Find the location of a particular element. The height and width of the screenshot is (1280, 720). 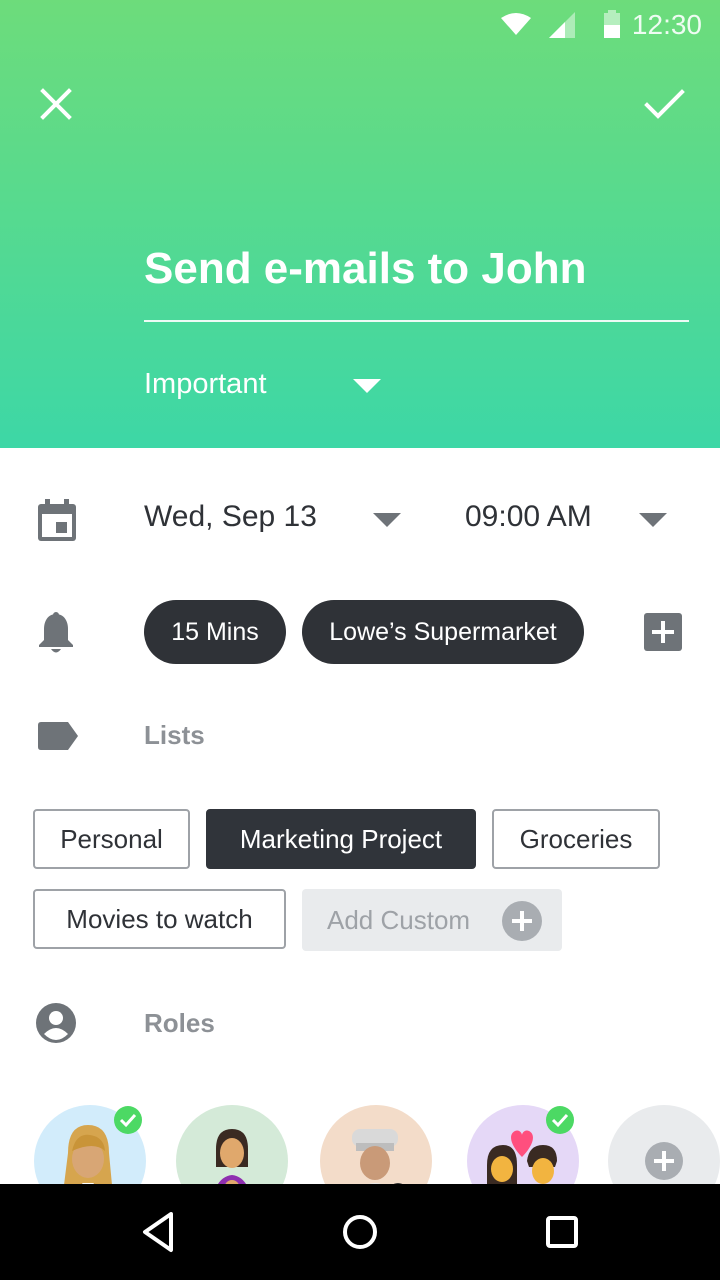

caret-down-icon is located at coordinates (367, 386).